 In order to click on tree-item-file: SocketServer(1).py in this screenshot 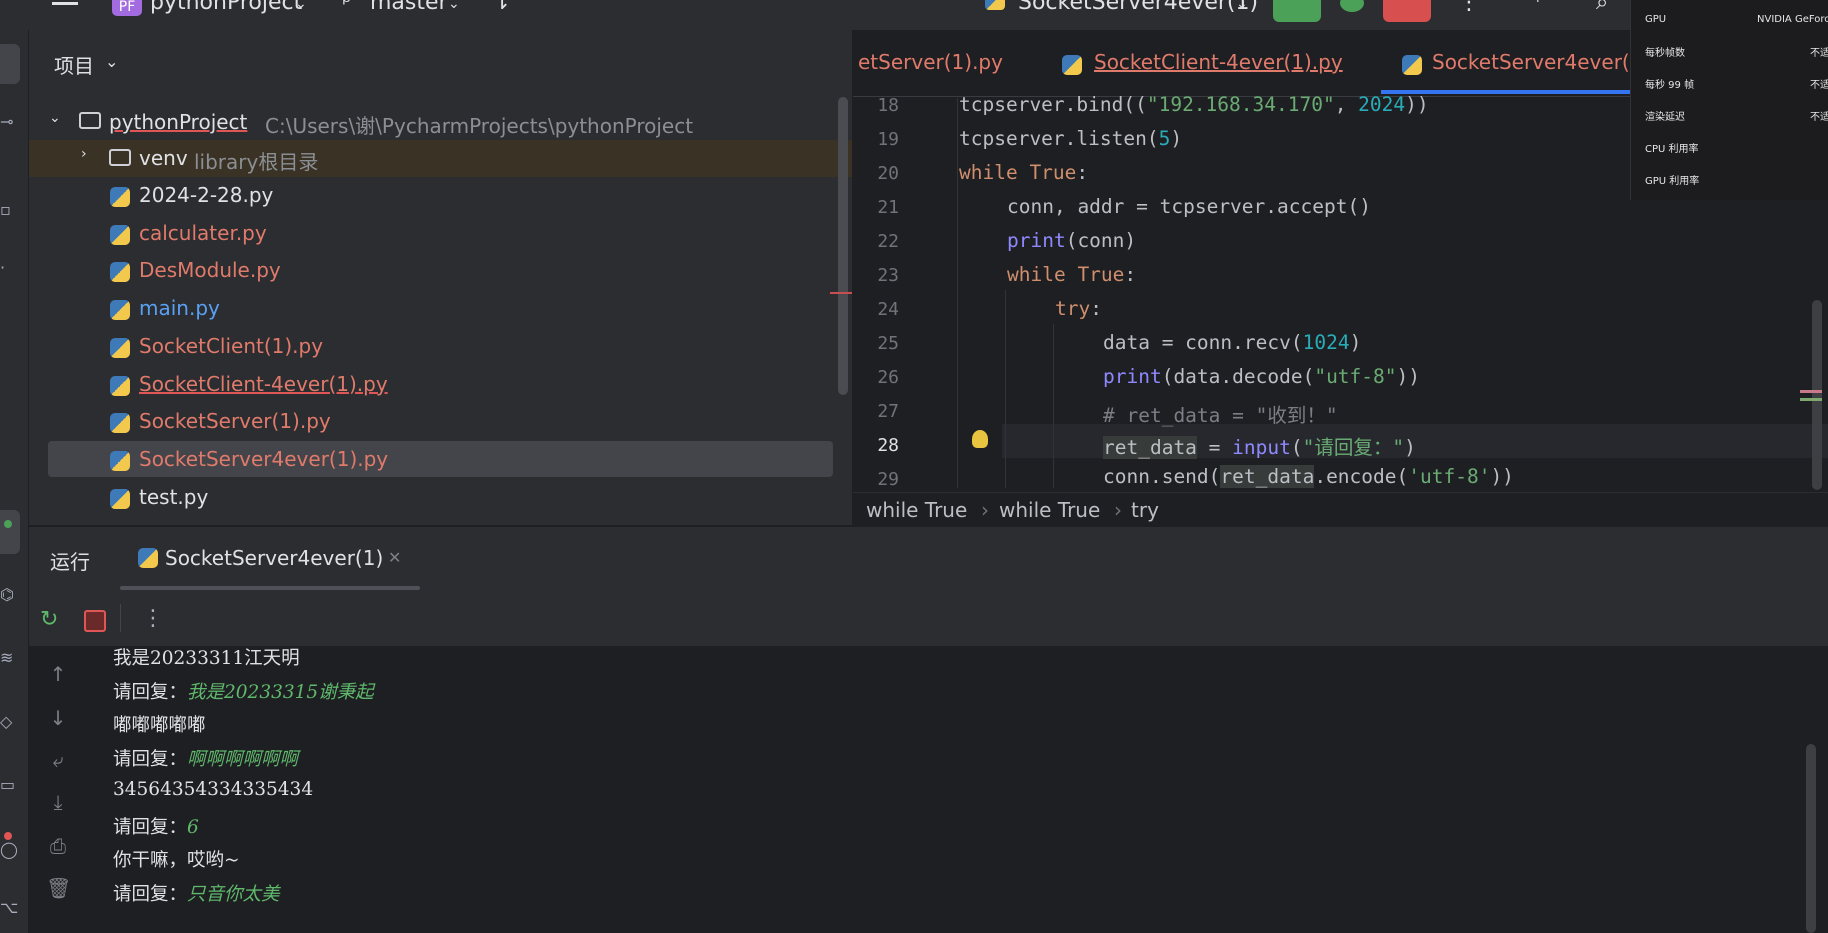, I will do `click(440, 421)`.